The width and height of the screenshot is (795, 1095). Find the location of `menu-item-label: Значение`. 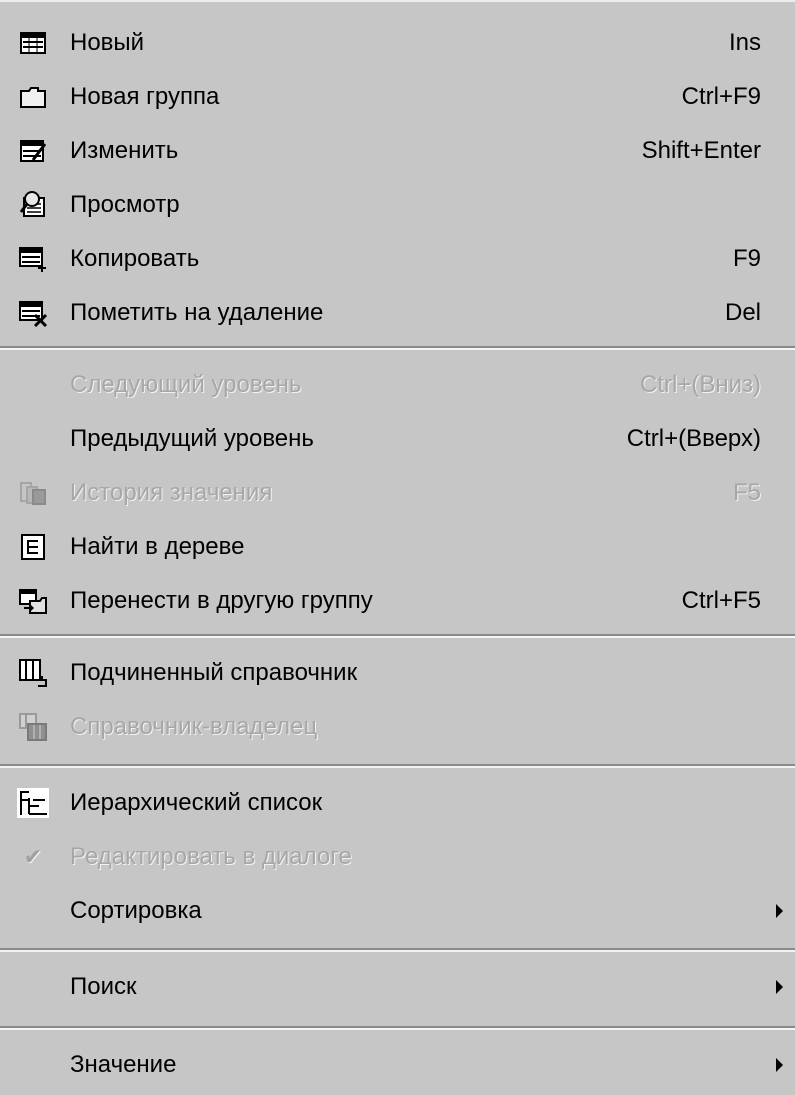

menu-item-label: Значение is located at coordinates (123, 1064).